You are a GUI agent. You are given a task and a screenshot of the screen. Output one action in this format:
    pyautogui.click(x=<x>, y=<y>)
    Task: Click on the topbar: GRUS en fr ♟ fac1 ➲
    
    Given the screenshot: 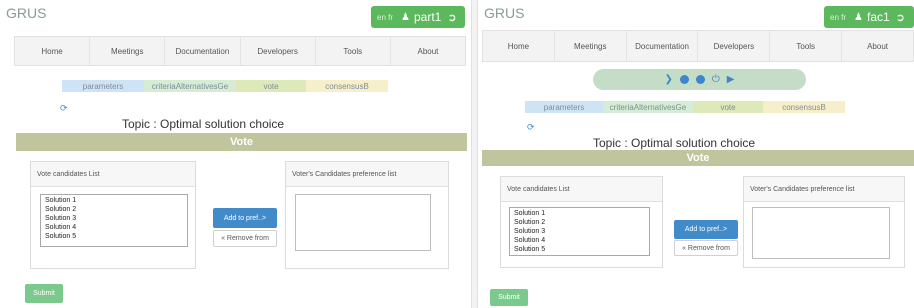 What is the action you would take?
    pyautogui.click(x=696, y=16)
    